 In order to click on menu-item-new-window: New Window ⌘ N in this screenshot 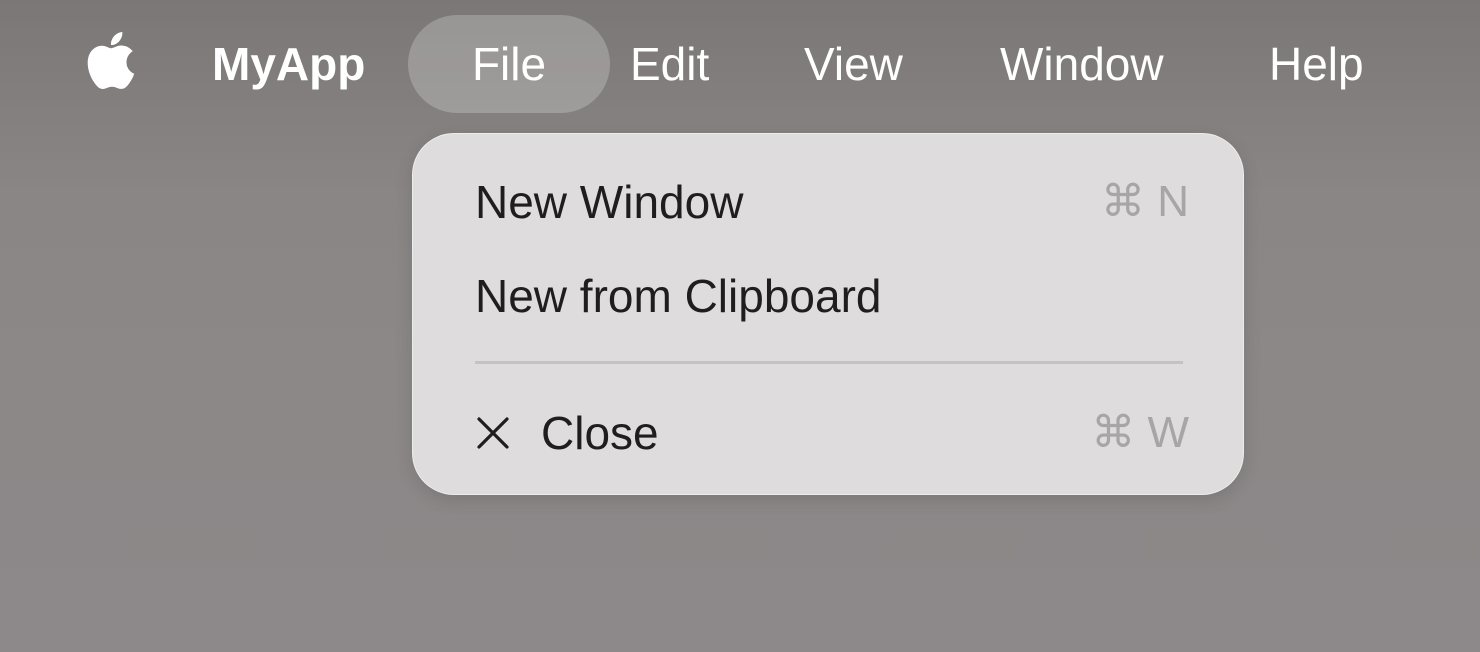, I will do `click(829, 202)`.